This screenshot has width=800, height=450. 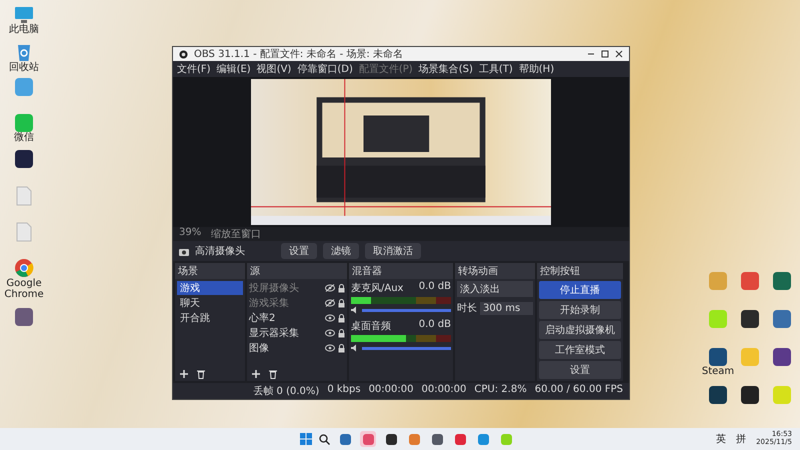 What do you see at coordinates (24, 138) in the screenshot?
I see `icon-label: 微信` at bounding box center [24, 138].